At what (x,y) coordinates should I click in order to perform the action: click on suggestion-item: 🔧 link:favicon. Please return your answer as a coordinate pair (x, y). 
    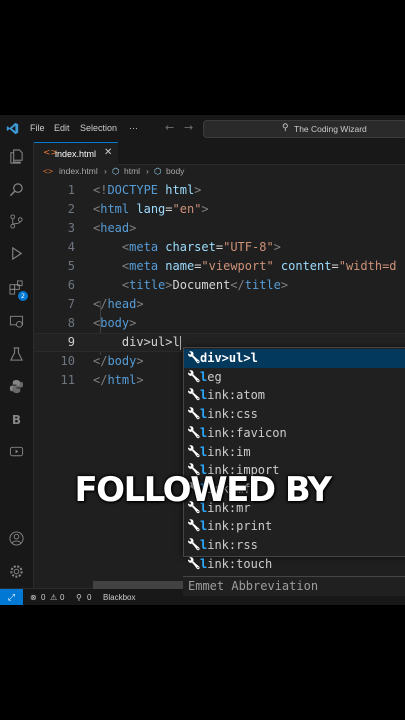
    Looking at the image, I should click on (294, 433).